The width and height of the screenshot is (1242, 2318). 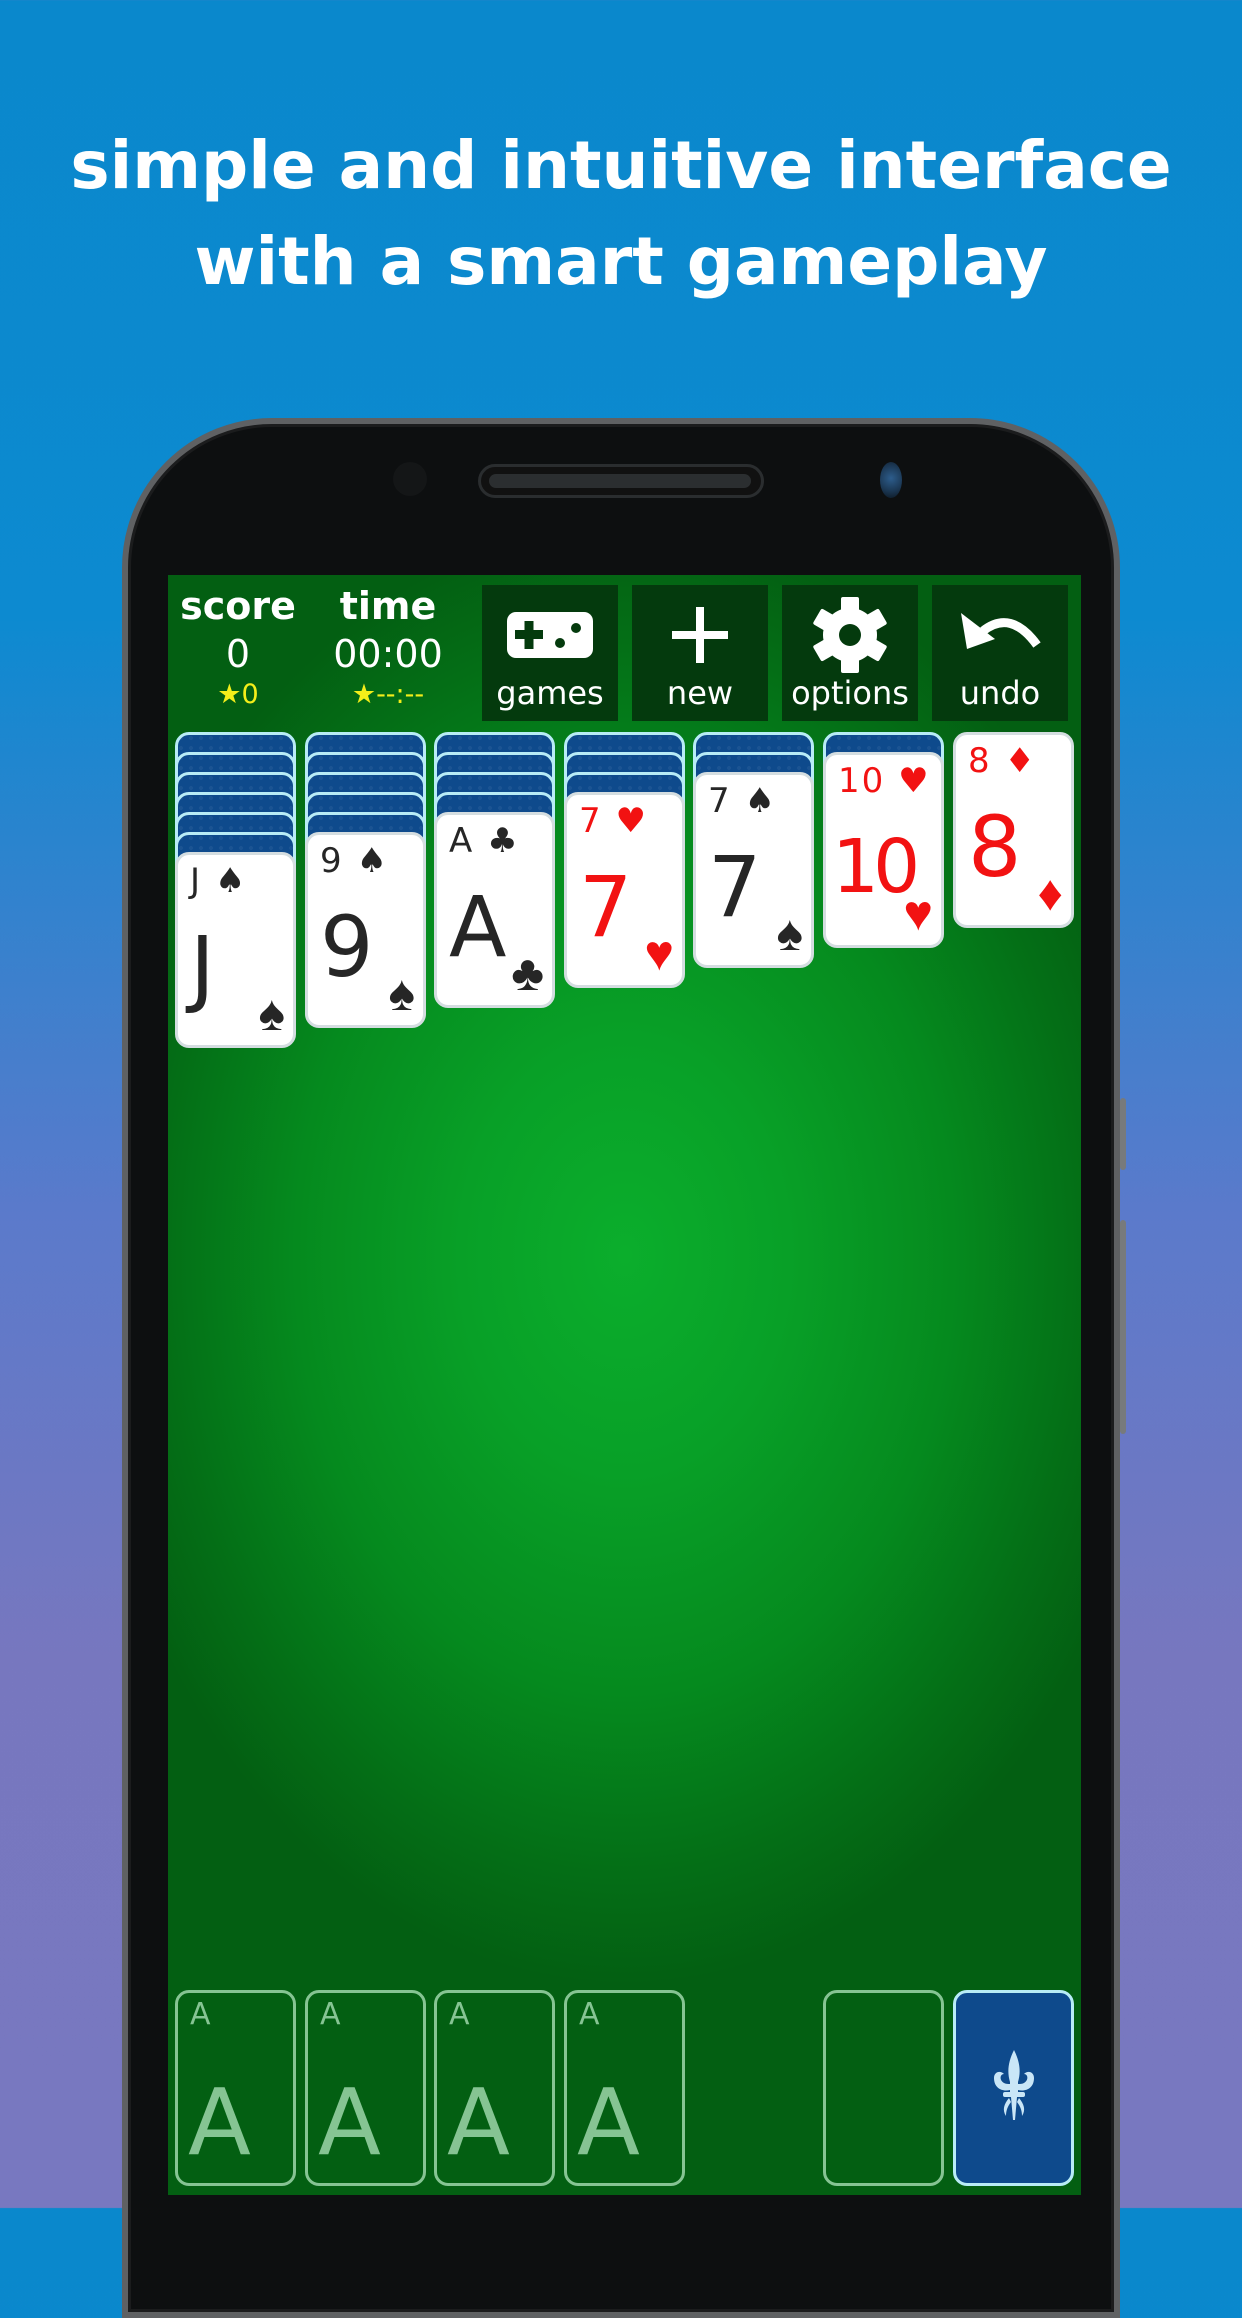 I want to click on time-panel: time 00:00 ★--:--, so click(x=388, y=647).